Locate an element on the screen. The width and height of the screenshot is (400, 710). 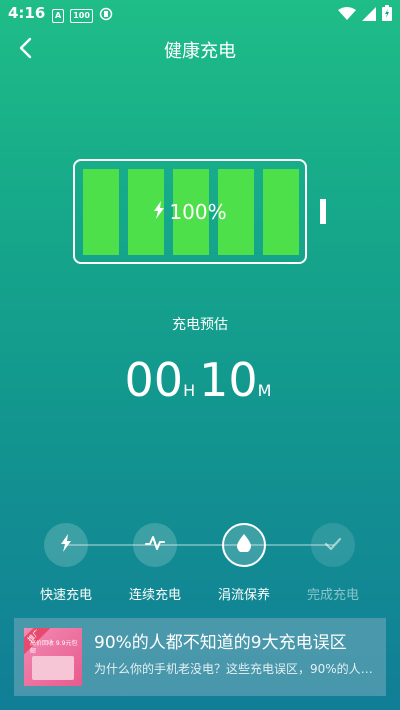
status-bar: 4:16 A 100 is located at coordinates (200, 14).